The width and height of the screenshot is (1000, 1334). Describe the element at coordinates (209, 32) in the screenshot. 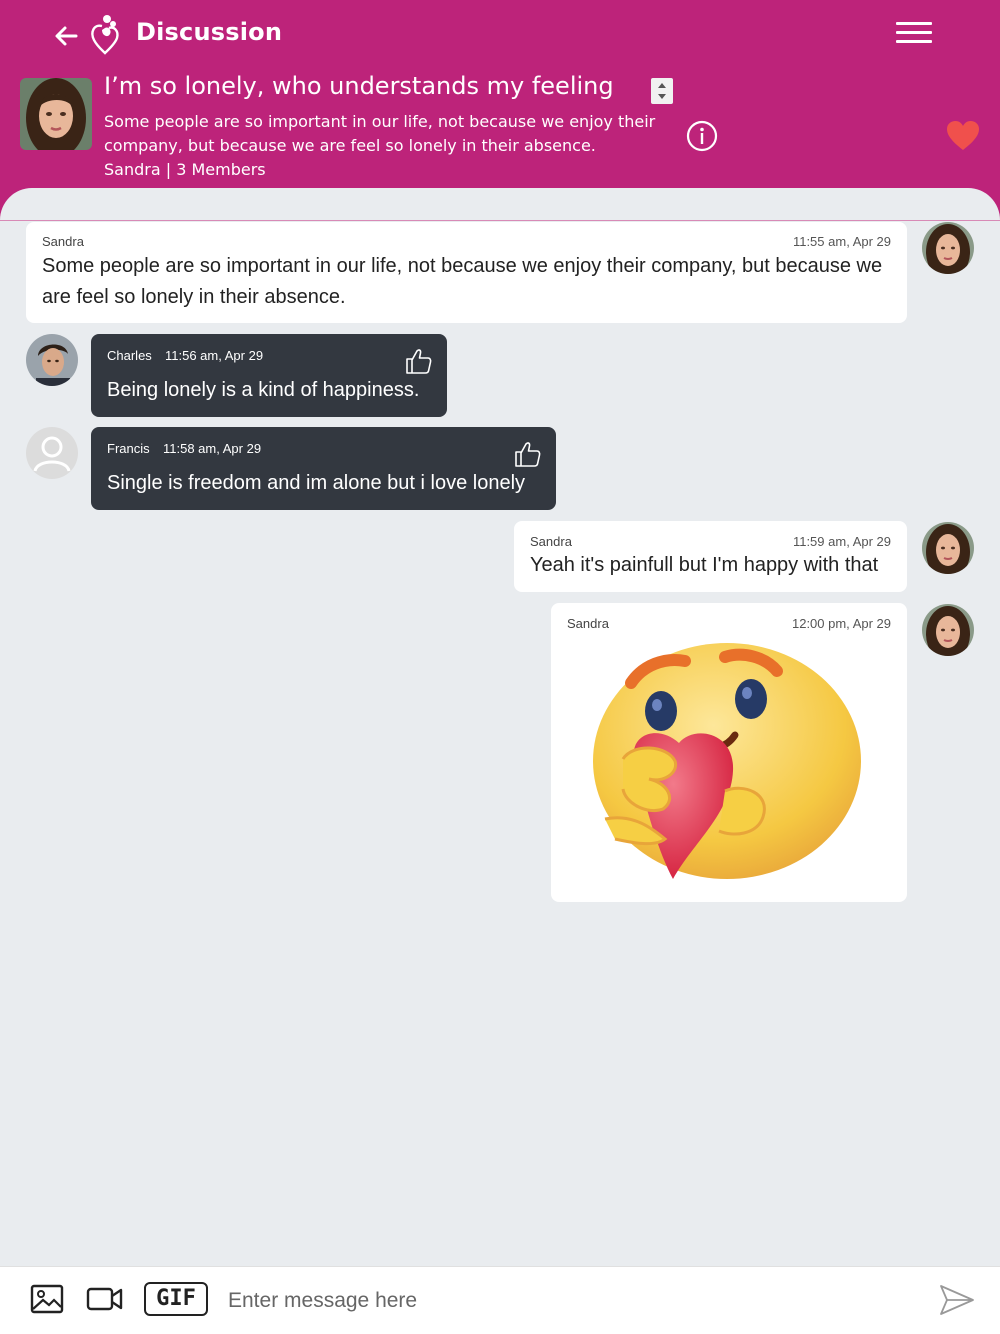

I see `page-title: Discussion` at that location.